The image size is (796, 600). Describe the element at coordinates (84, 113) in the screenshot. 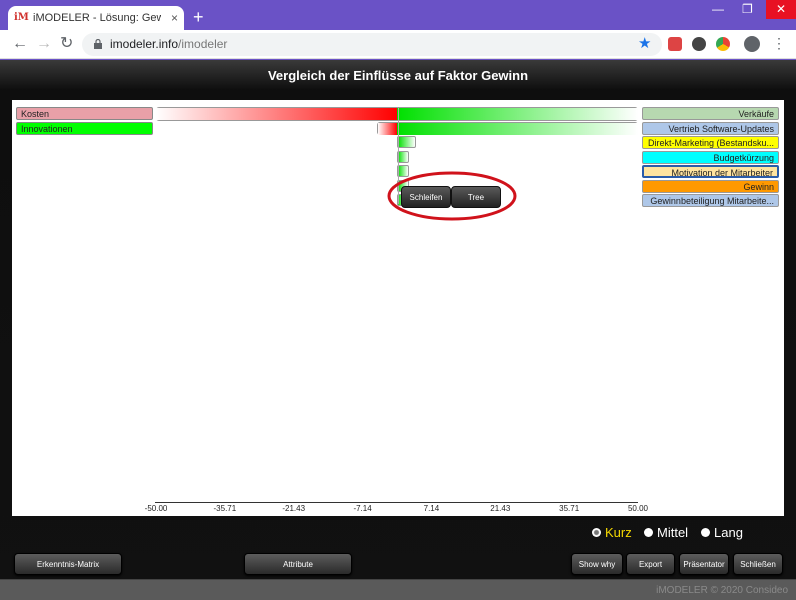

I see `left-factor-label: Kosten` at that location.